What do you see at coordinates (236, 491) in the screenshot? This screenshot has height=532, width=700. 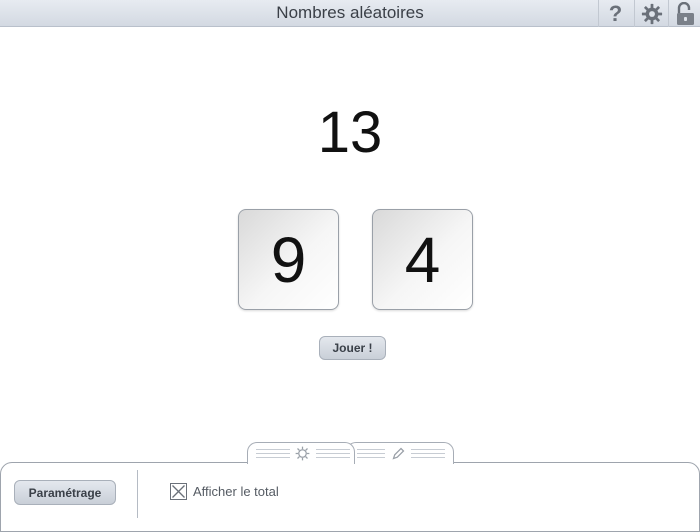 I see `show-total-label: Afficher le total` at bounding box center [236, 491].